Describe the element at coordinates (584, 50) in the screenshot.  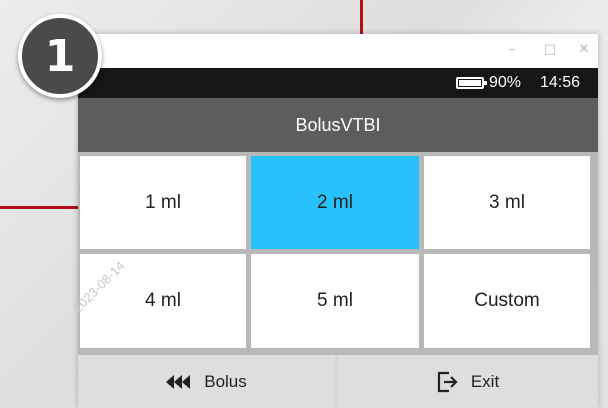
I see `close-button: ✕` at that location.